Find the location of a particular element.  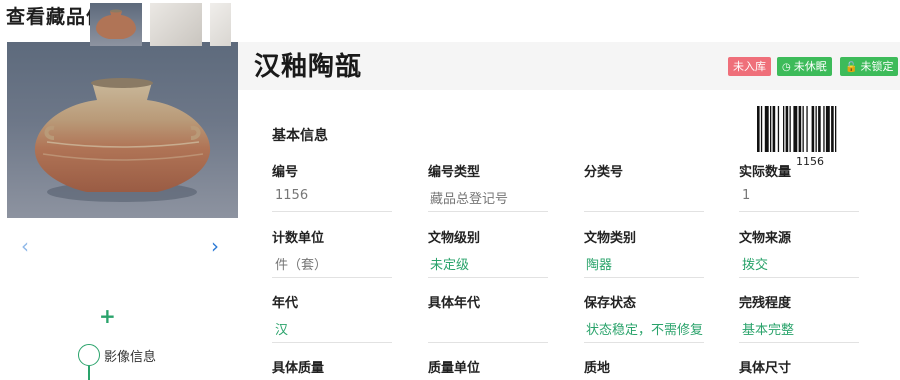

field-value: 状态稳定，不需修复 is located at coordinates (645, 330).